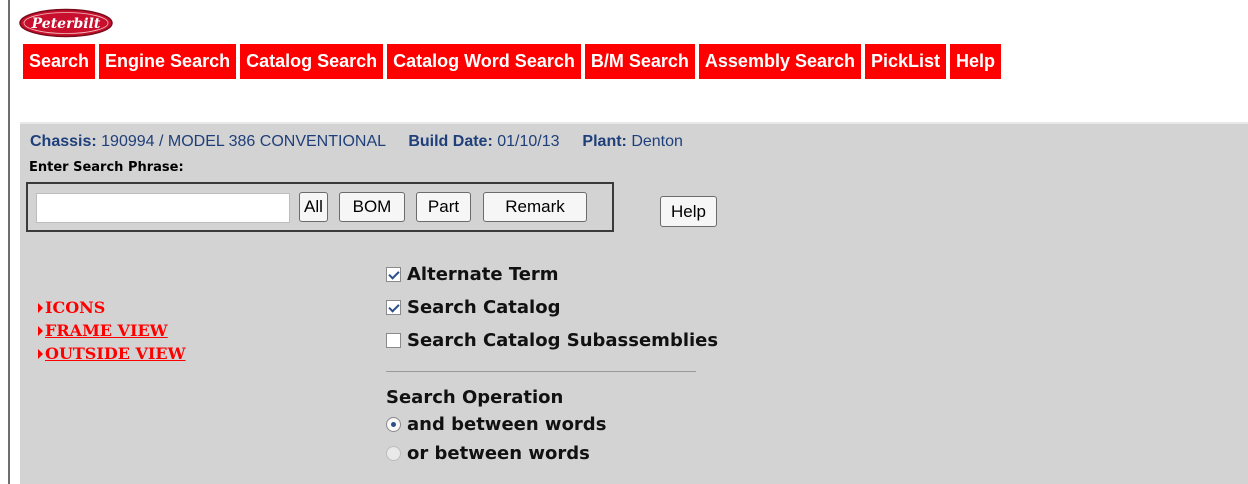  I want to click on radio-unselected-icon, so click(393, 453).